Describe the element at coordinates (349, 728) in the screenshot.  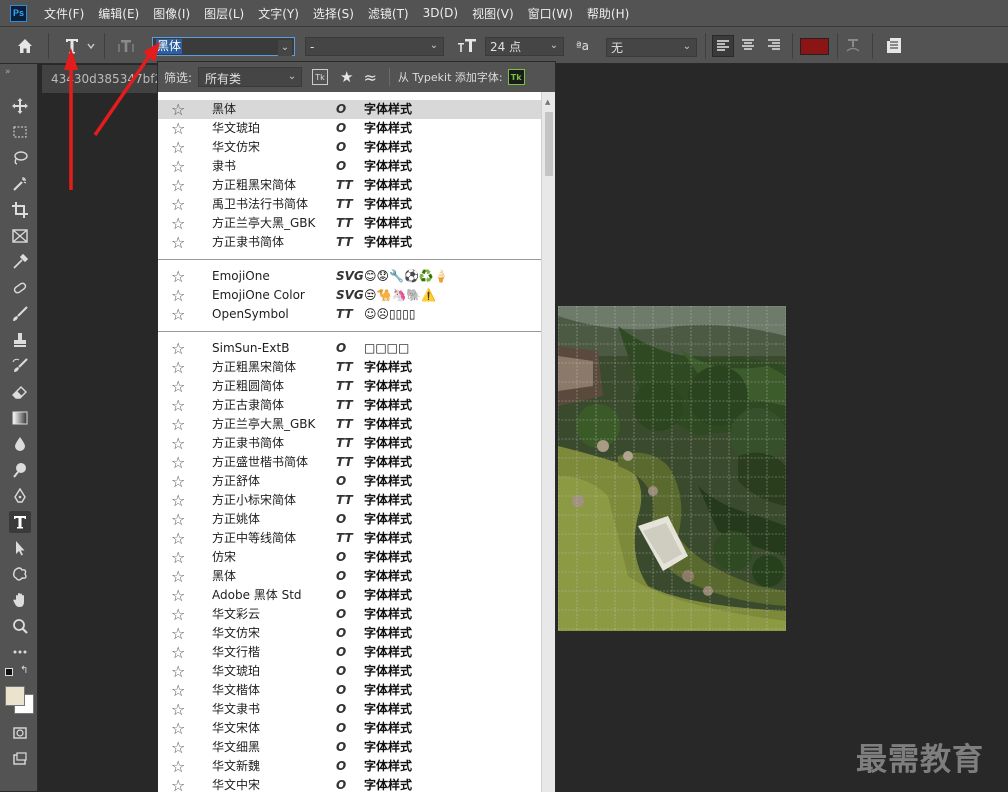
I see `font-list-item: ☆ 华文宋体 O 字体样式` at that location.